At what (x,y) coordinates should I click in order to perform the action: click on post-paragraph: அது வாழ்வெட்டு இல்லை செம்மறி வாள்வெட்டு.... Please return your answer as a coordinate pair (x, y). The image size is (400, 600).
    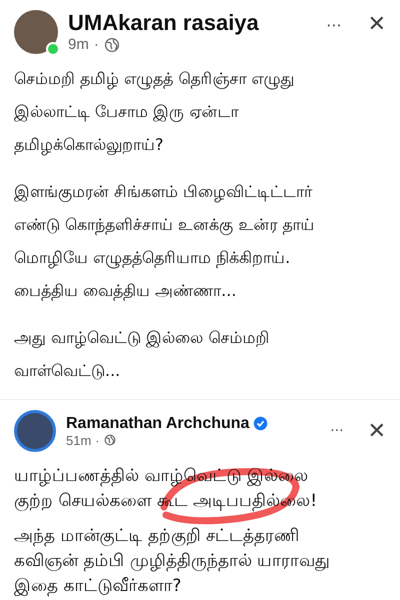
    Looking at the image, I should click on (142, 354).